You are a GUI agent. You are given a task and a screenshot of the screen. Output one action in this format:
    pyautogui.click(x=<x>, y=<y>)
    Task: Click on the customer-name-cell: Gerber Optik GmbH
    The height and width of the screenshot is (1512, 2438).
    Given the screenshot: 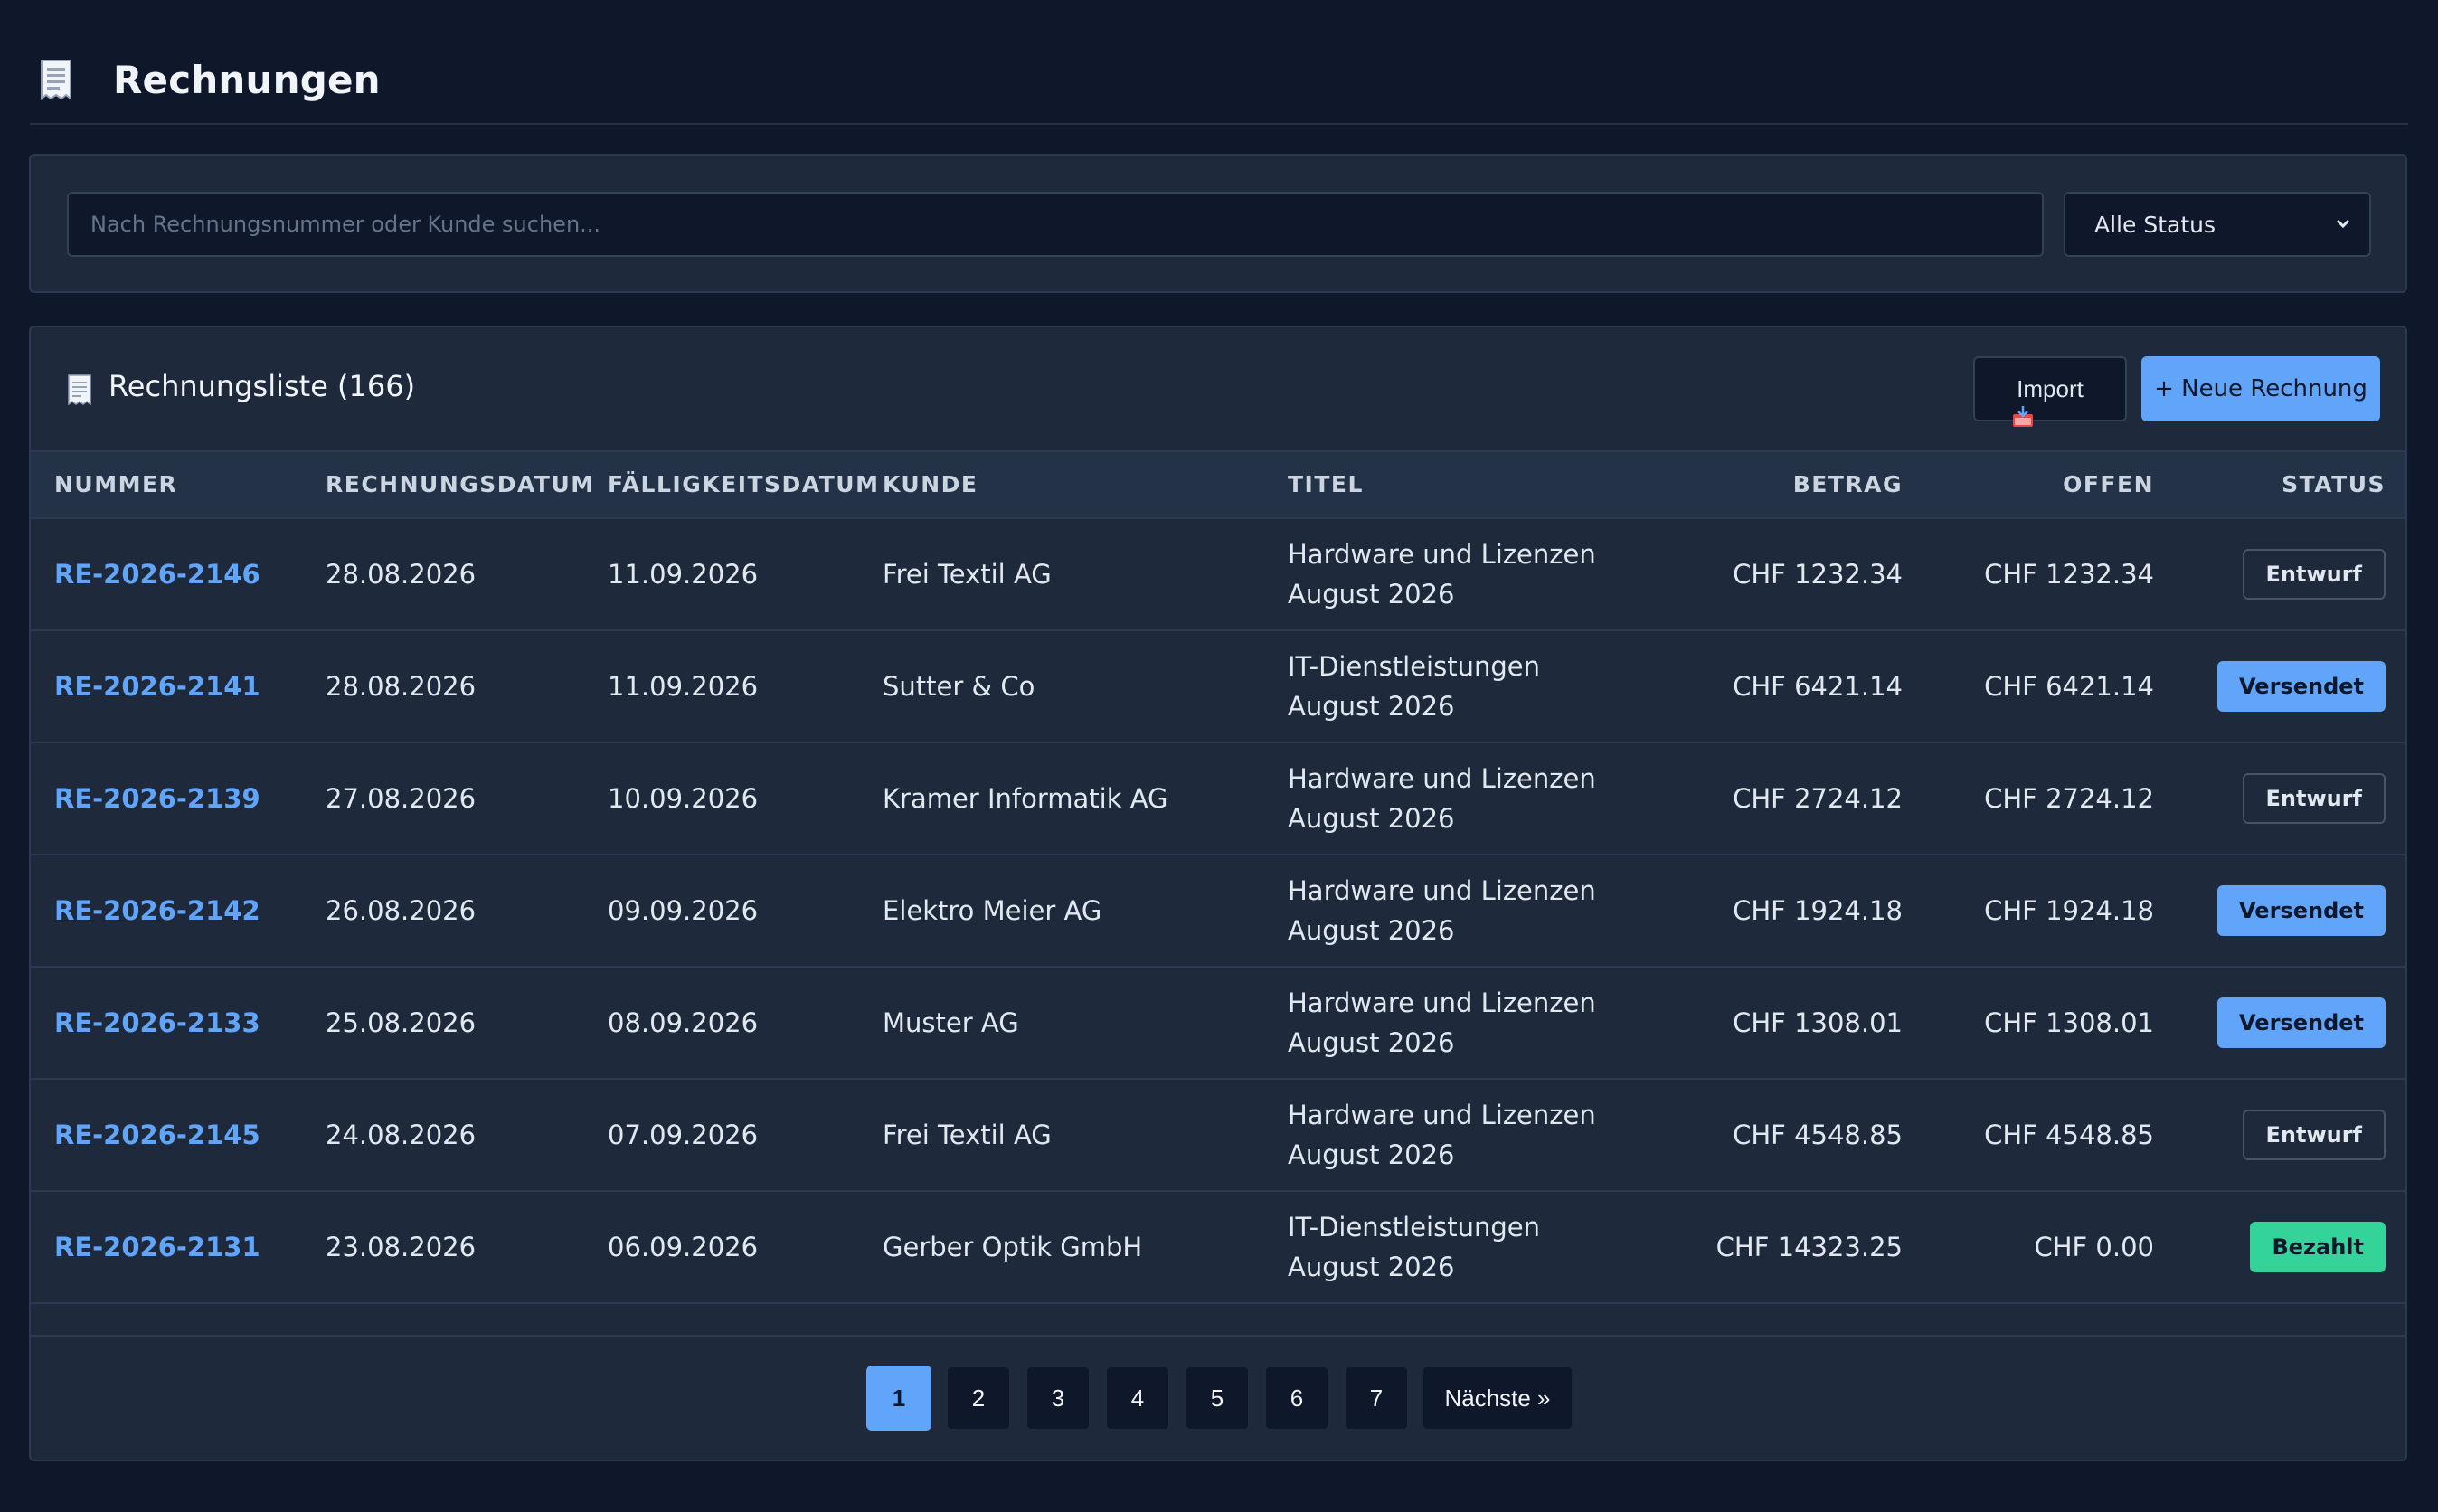 What is the action you would take?
    pyautogui.click(x=1012, y=1247)
    